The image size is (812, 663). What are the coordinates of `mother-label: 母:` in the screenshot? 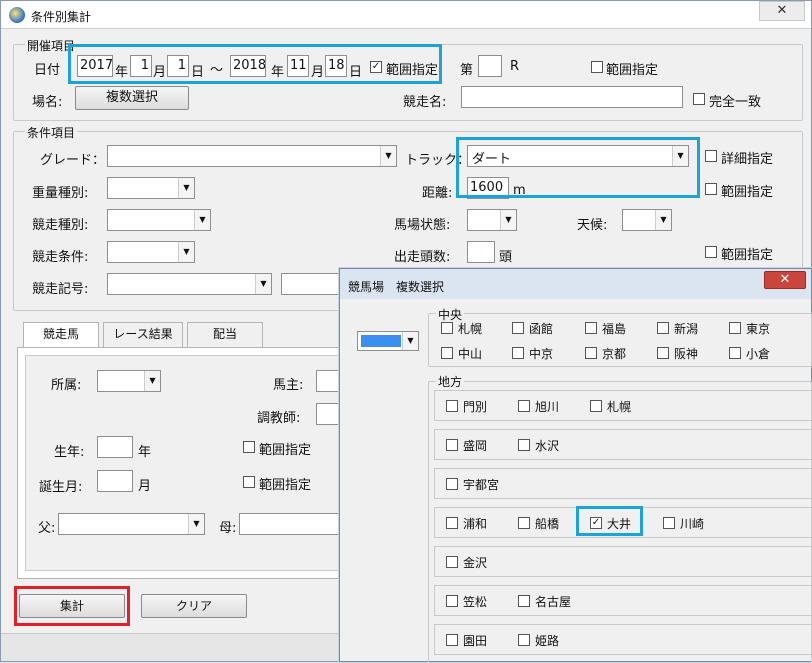 It's located at (228, 528).